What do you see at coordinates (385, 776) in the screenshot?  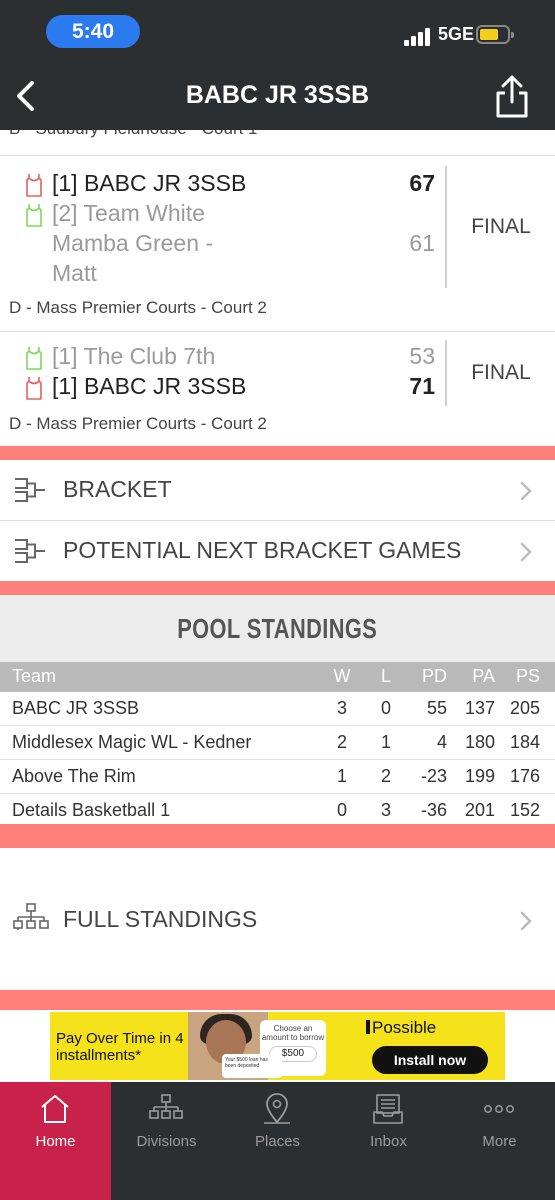 I see `cell-l: 2` at bounding box center [385, 776].